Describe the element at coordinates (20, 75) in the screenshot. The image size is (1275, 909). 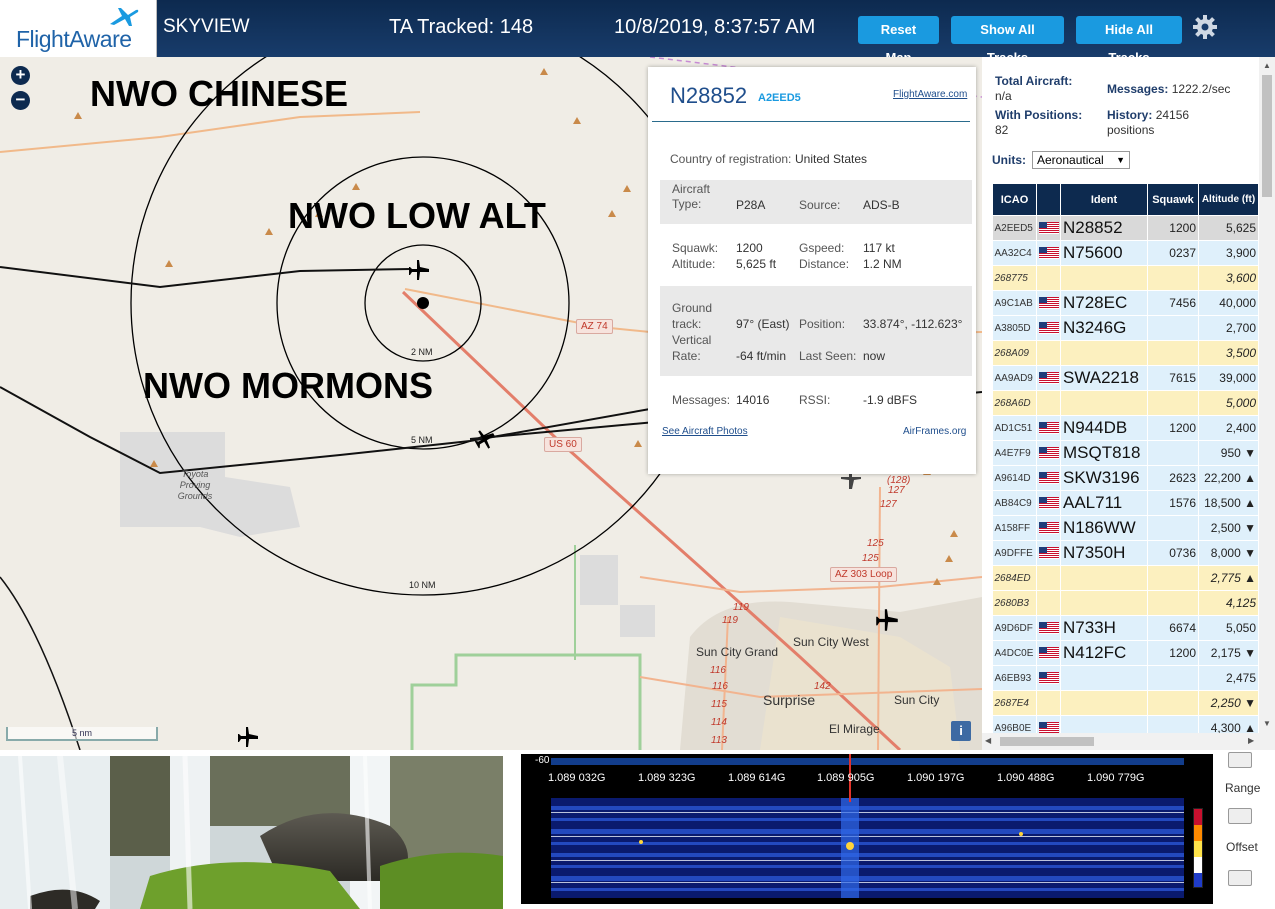
I see `zoom-in-button: +` at that location.